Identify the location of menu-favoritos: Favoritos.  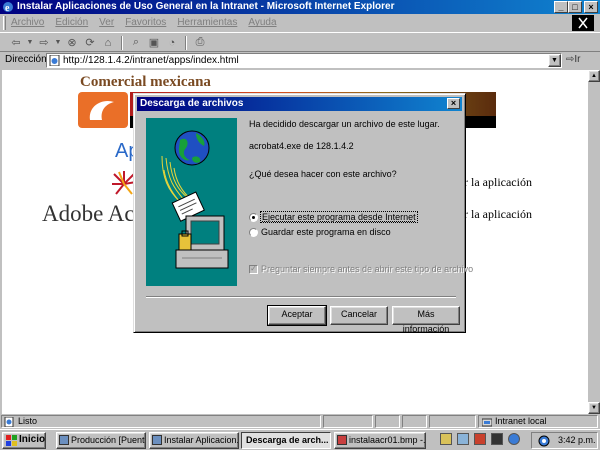
(145, 22).